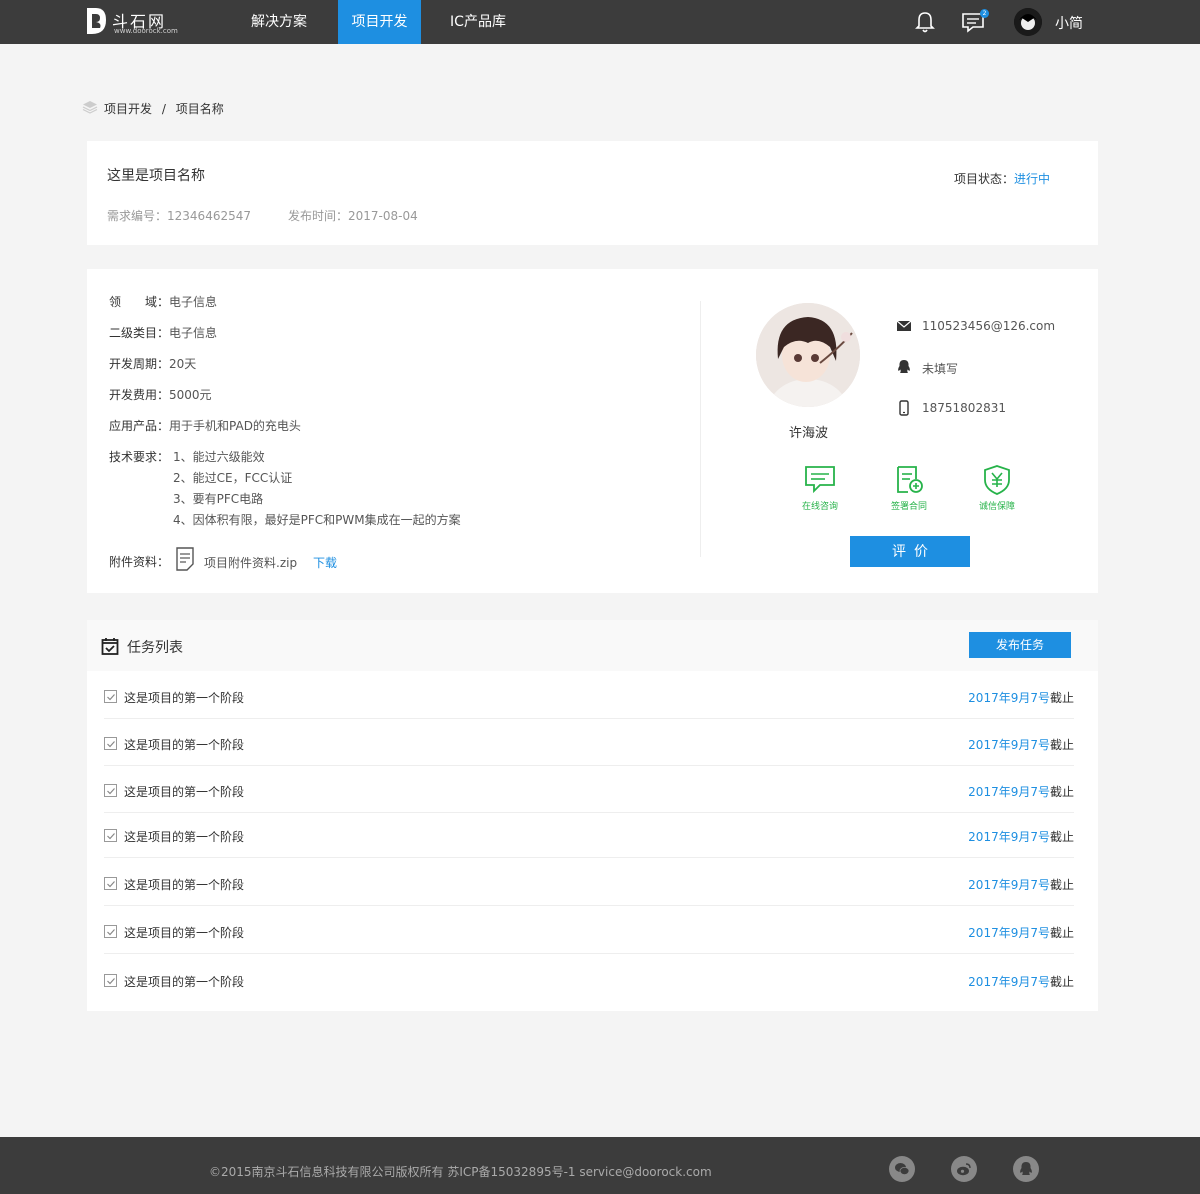  Describe the element at coordinates (134, 22) in the screenshot. I see `site-logo: 斗石网 www.doorock.com` at that location.